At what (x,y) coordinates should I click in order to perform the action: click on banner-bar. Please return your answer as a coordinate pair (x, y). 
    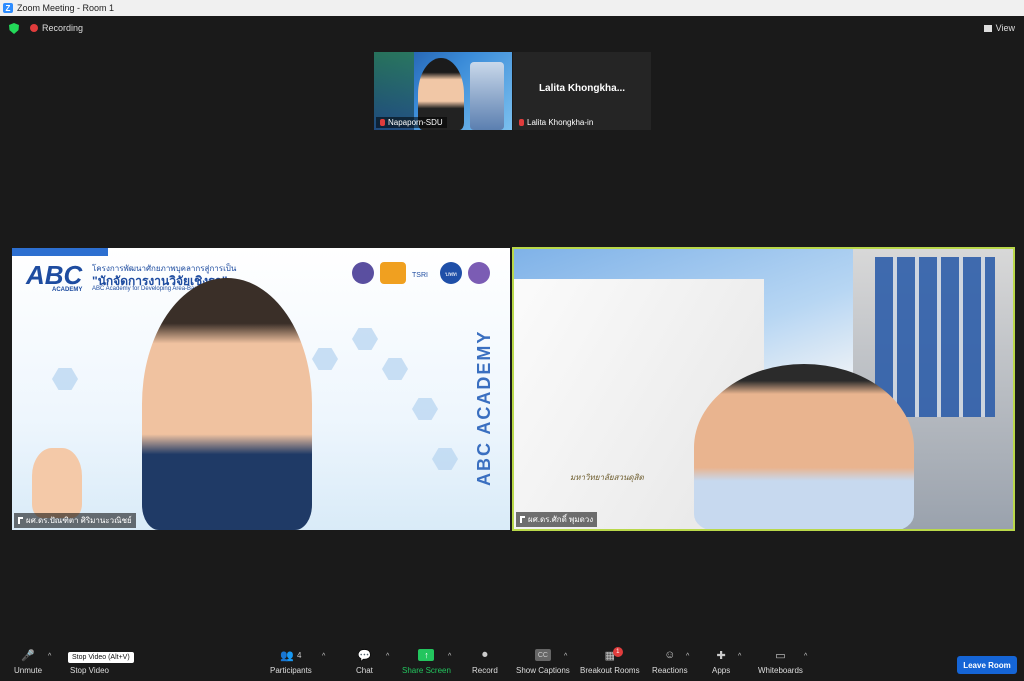
    Looking at the image, I should click on (60, 252).